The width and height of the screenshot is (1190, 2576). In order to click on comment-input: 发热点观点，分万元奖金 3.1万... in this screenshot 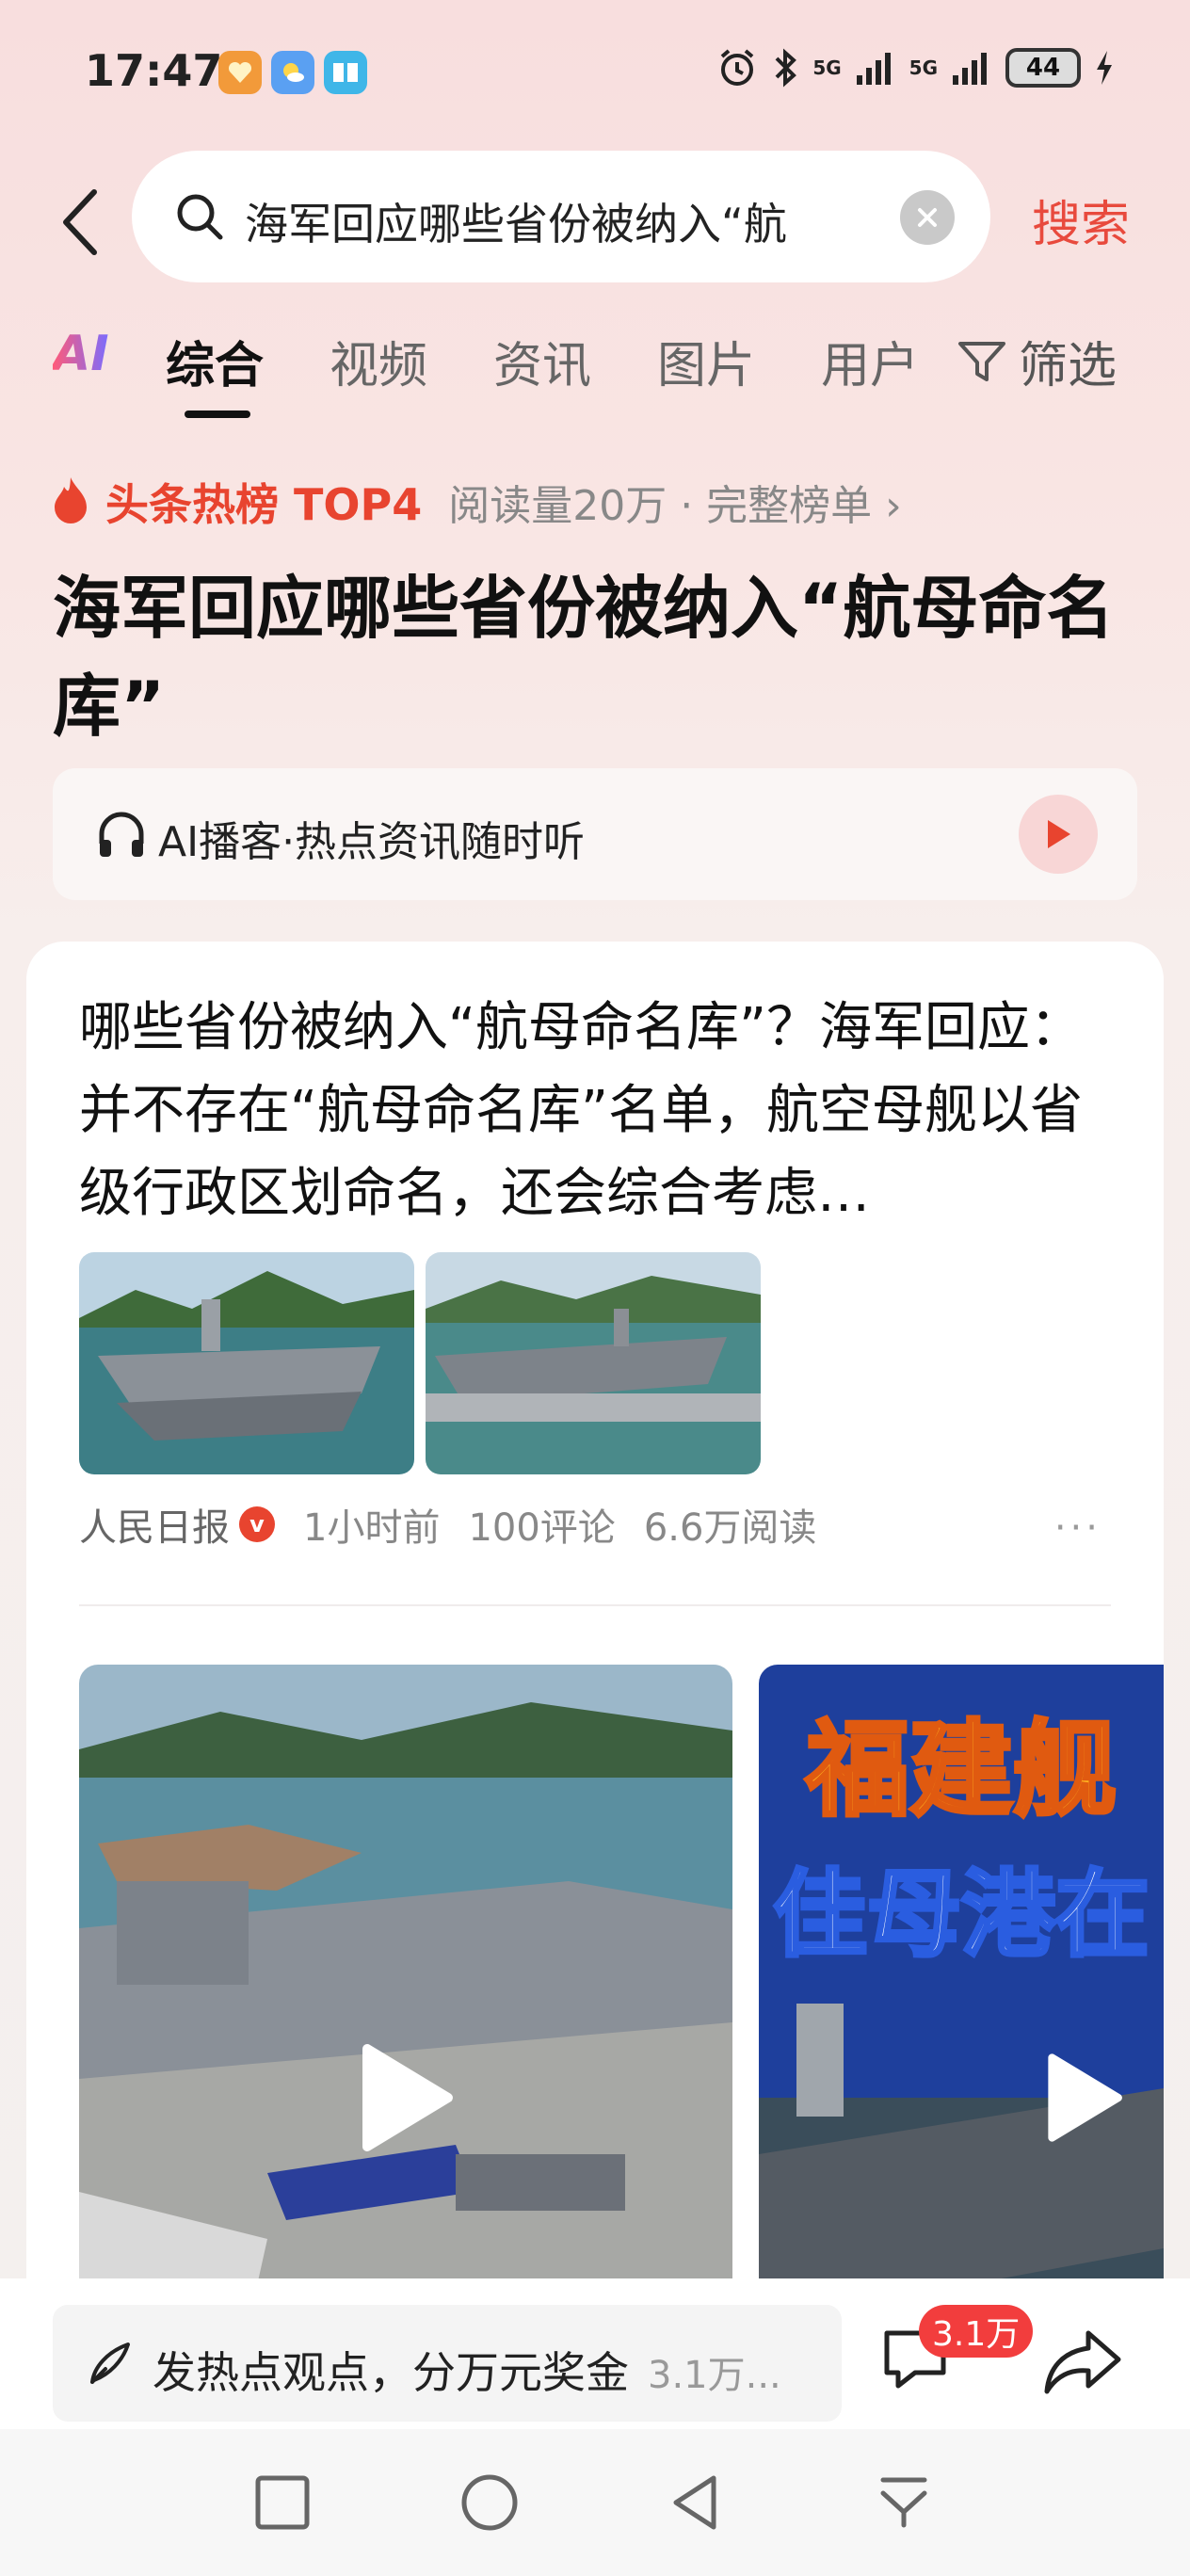, I will do `click(447, 2363)`.